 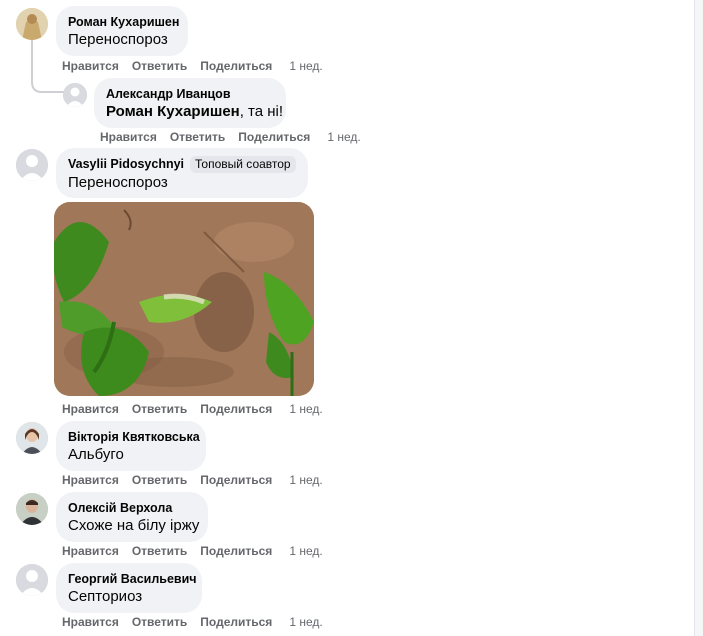 I want to click on comment-author-row: Vasylii Pidosychnyi Топовый соавтор, so click(x=182, y=164).